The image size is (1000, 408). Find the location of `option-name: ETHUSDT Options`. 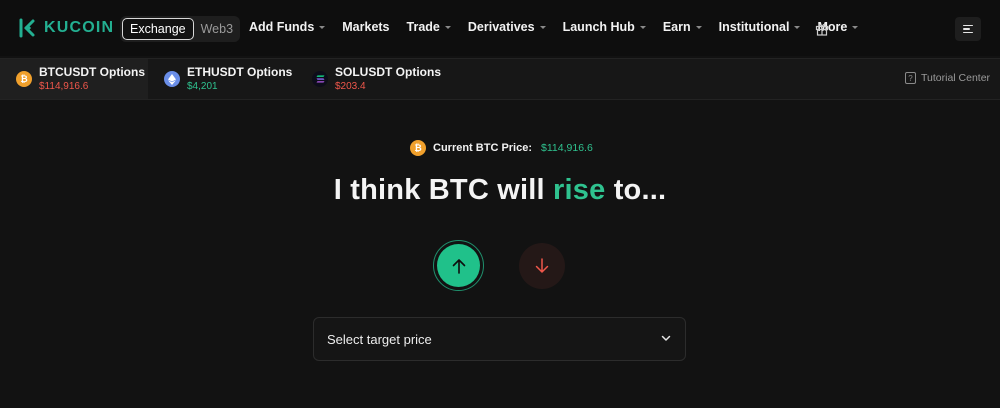

option-name: ETHUSDT Options is located at coordinates (240, 72).